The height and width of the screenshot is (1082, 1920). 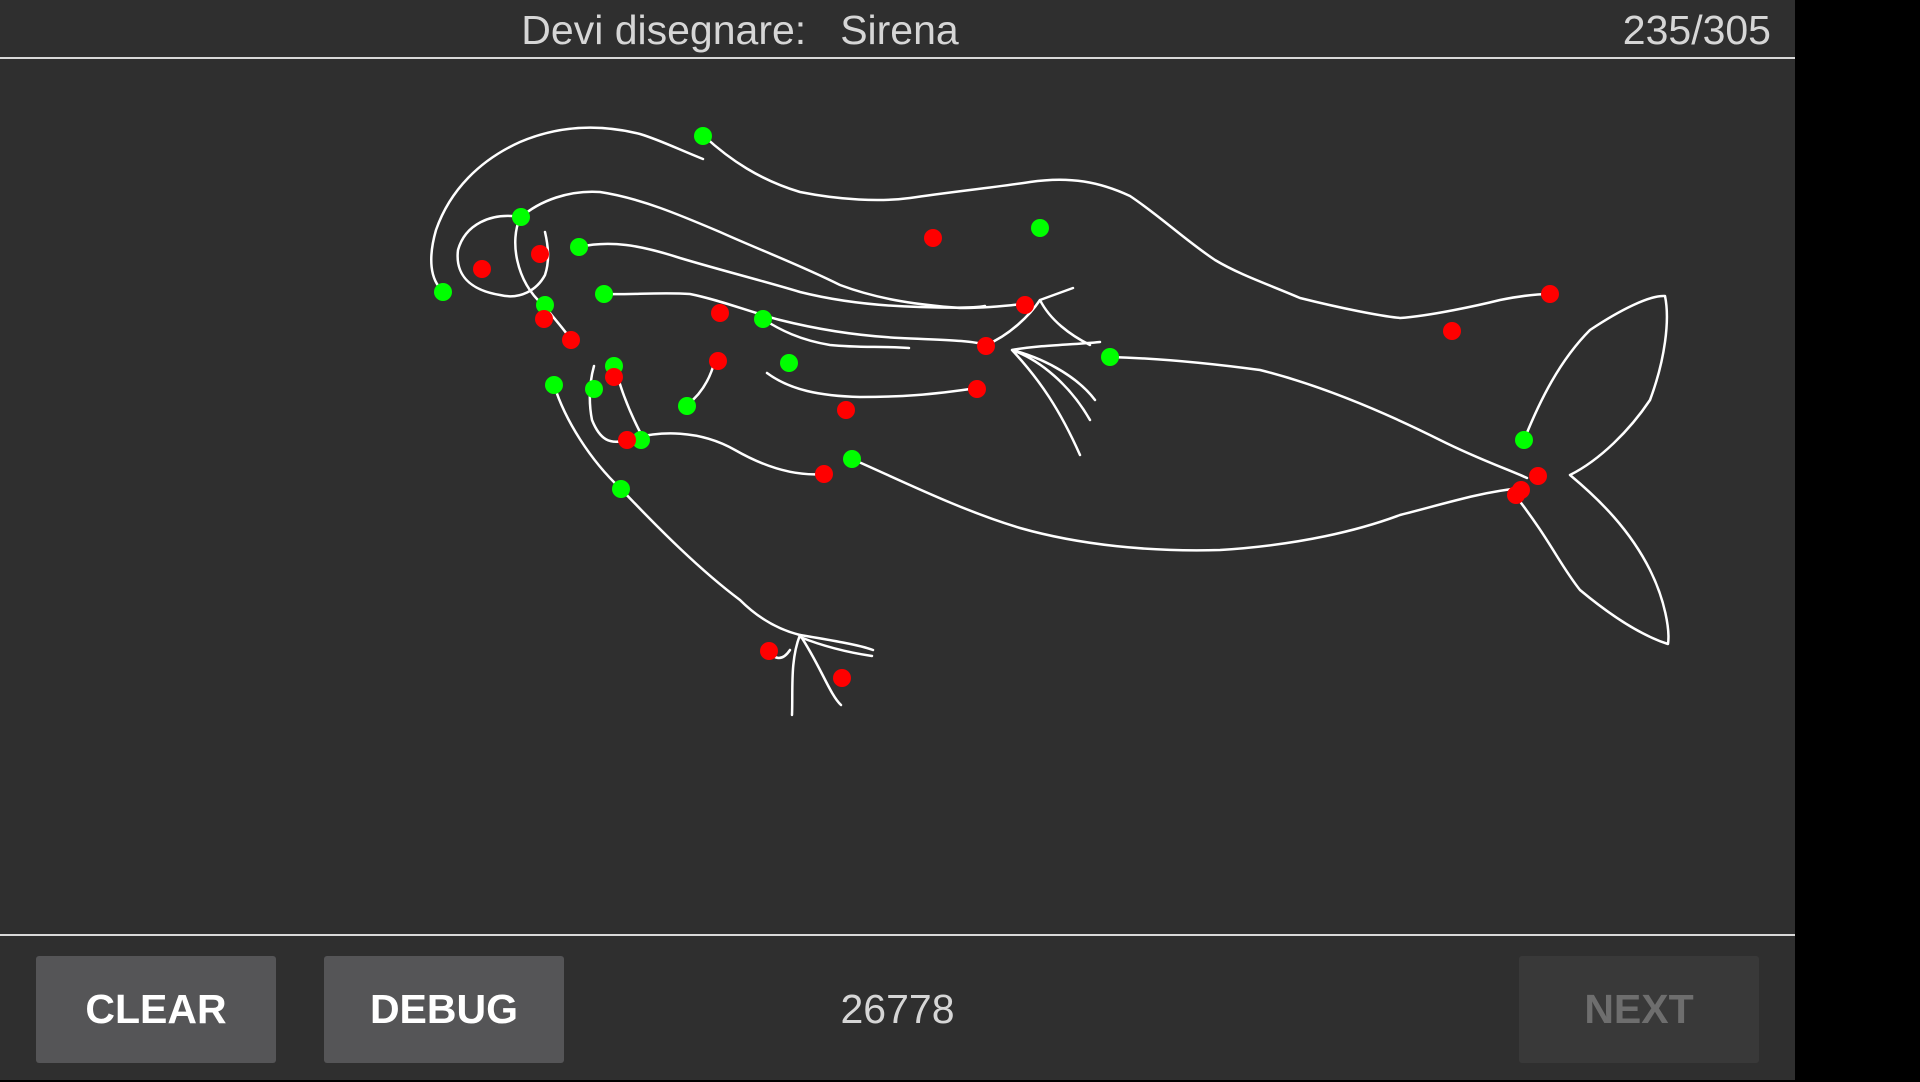 What do you see at coordinates (1696, 30) in the screenshot?
I see `progress-counter: 235/305` at bounding box center [1696, 30].